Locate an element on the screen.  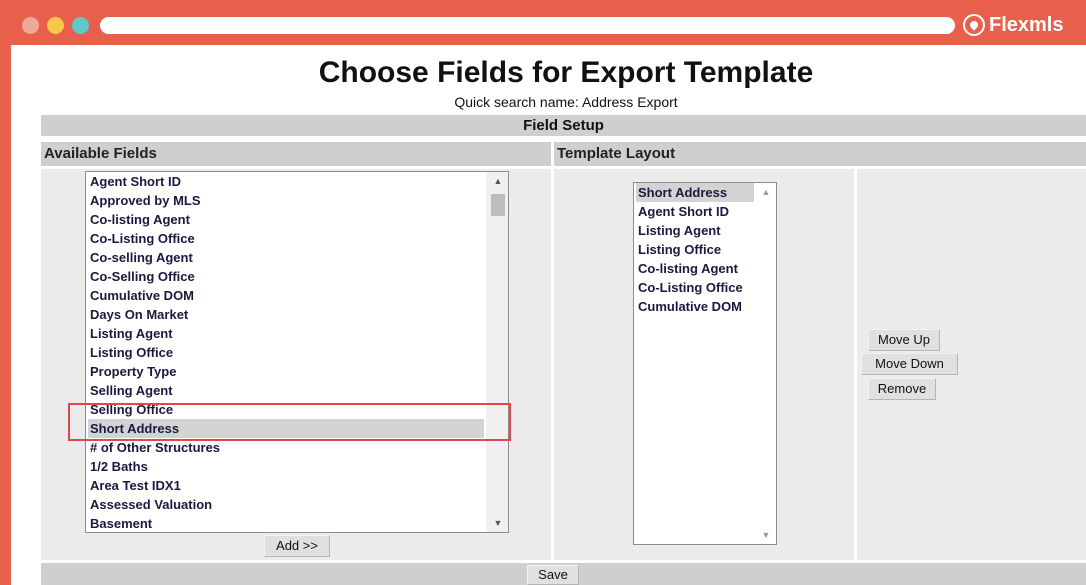
close-window-icon is located at coordinates (30, 25).